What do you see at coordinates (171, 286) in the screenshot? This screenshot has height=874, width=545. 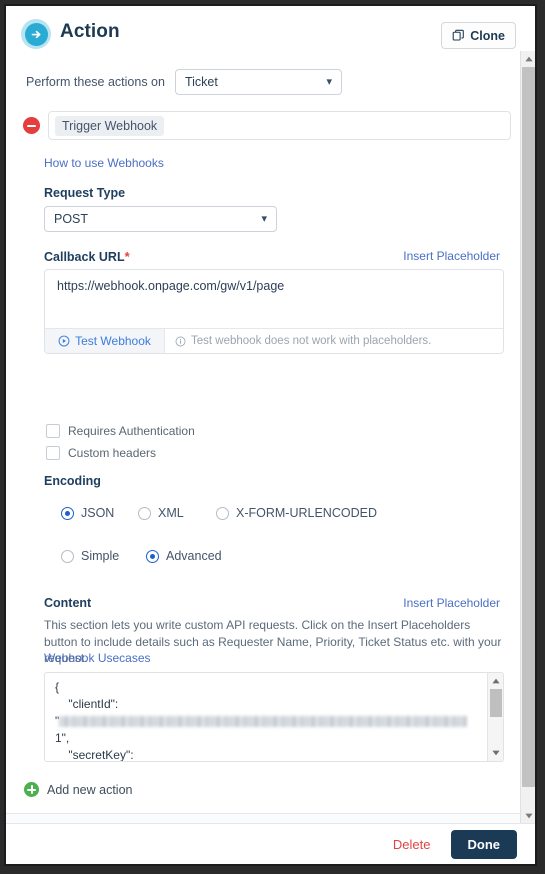 I see `callback-url-value: https://webhook.onpage.com/gw/v1/page` at bounding box center [171, 286].